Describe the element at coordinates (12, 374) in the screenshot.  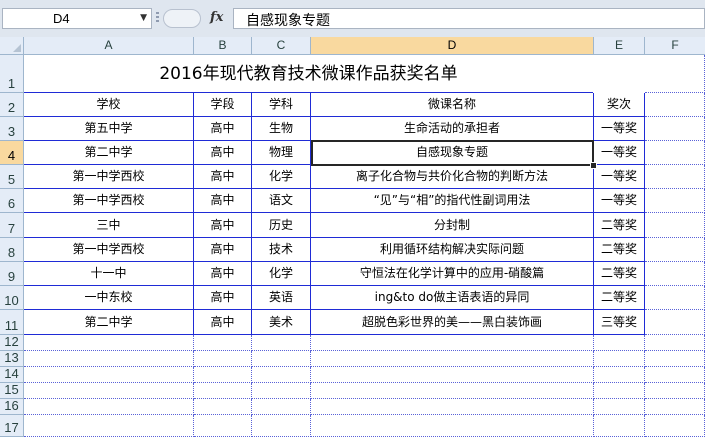
I see `row-header-14: 14` at that location.